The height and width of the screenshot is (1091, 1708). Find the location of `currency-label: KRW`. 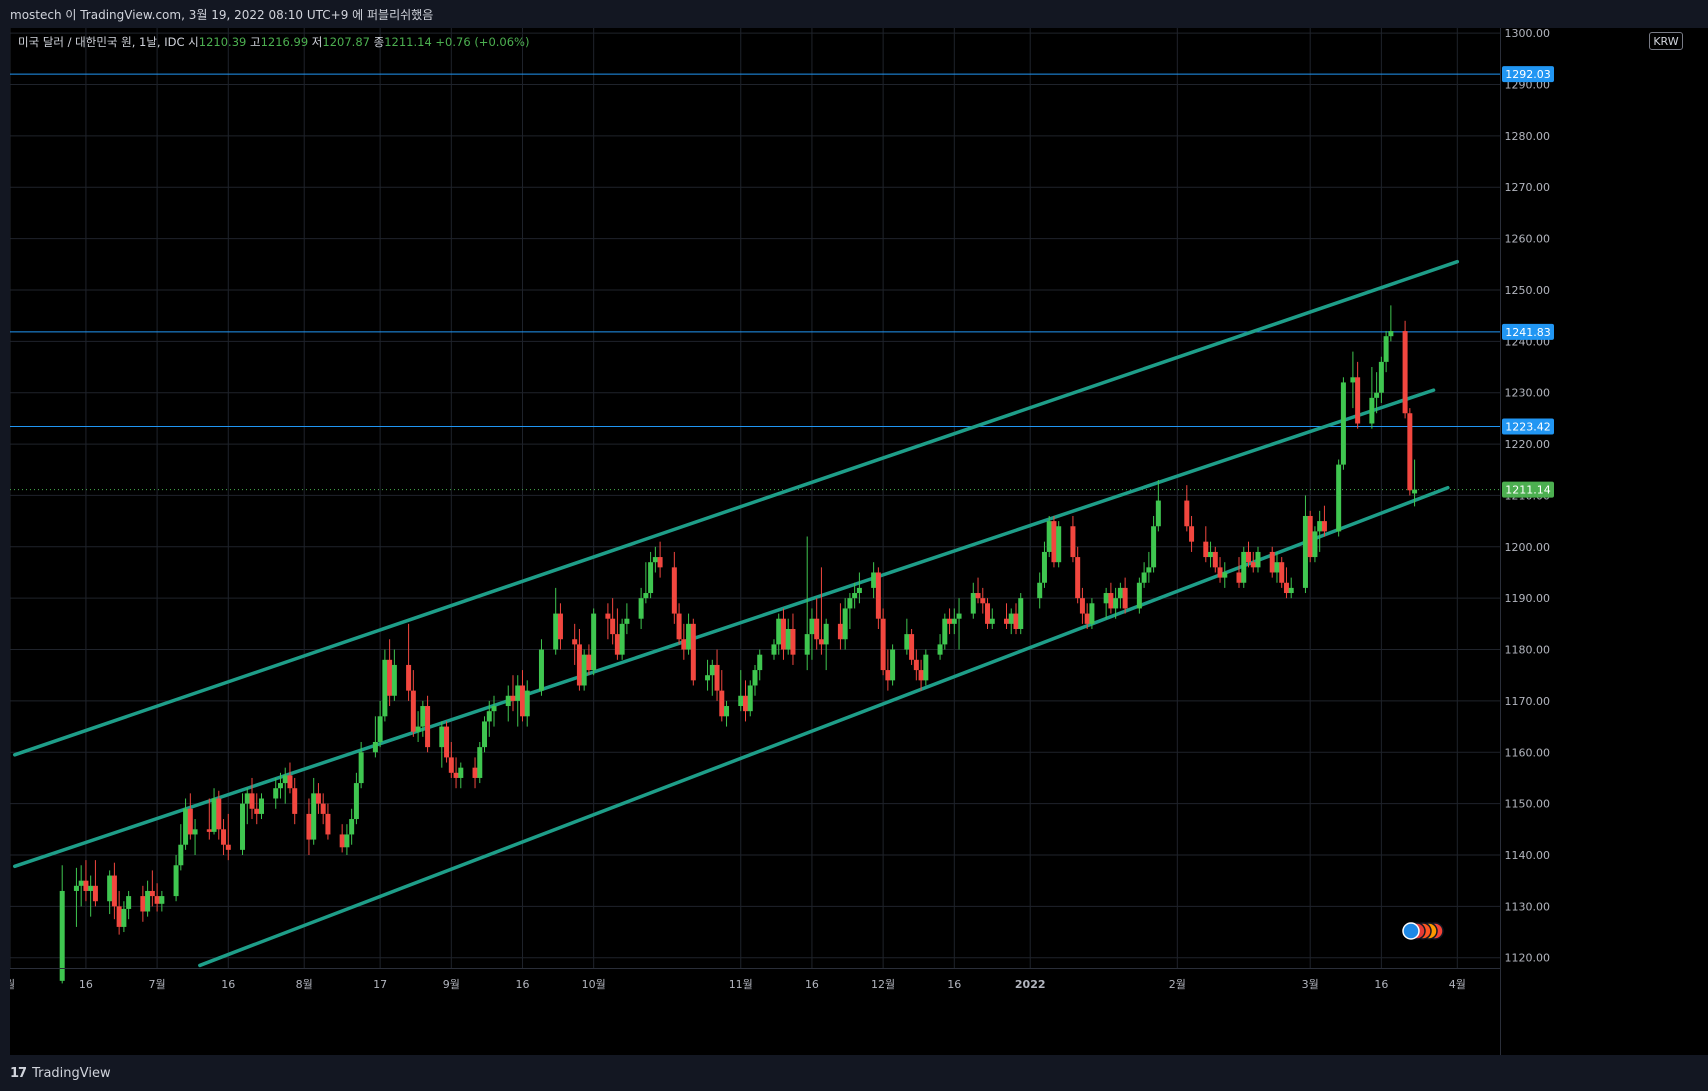

currency-label: KRW is located at coordinates (1666, 41).